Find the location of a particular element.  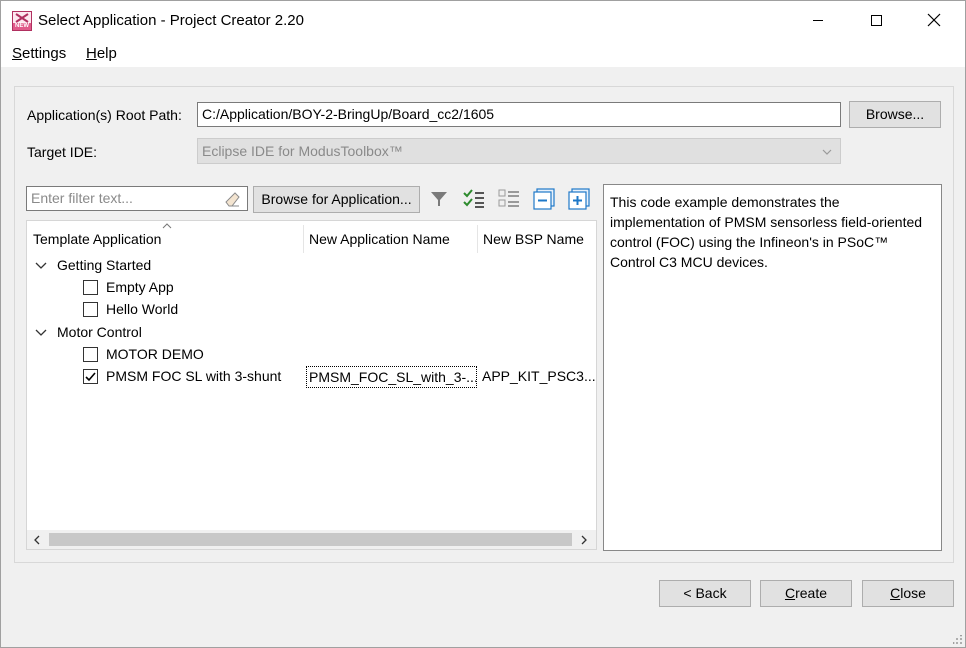

uncheck-all-icon is located at coordinates (508, 198).